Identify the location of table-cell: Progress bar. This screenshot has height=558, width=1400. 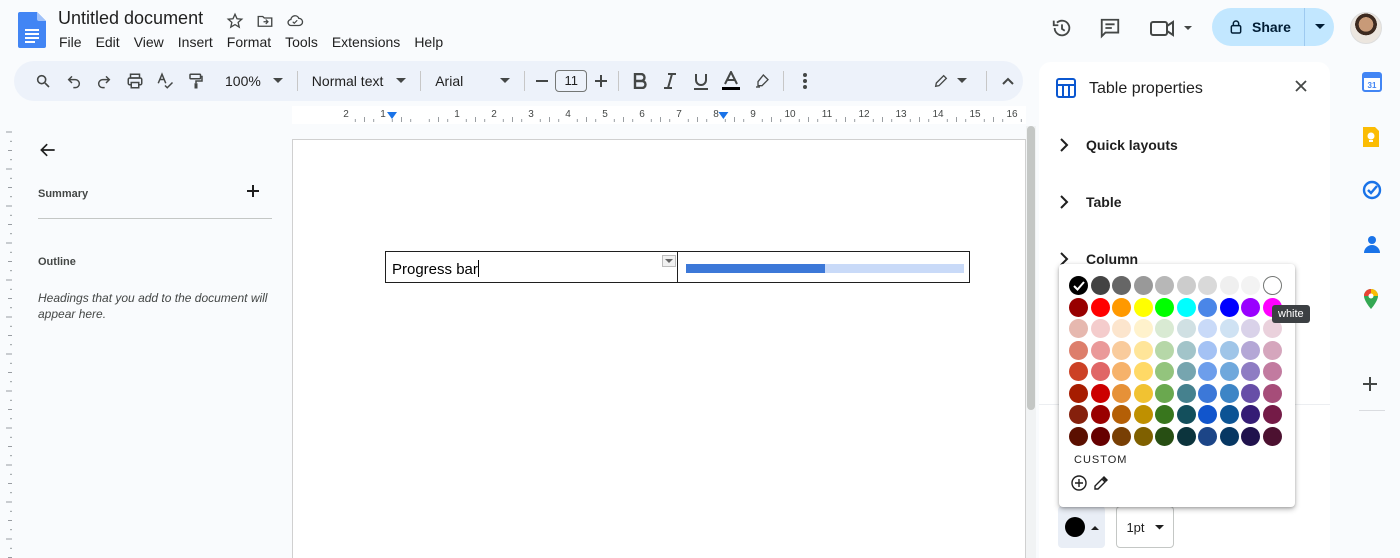
(532, 267).